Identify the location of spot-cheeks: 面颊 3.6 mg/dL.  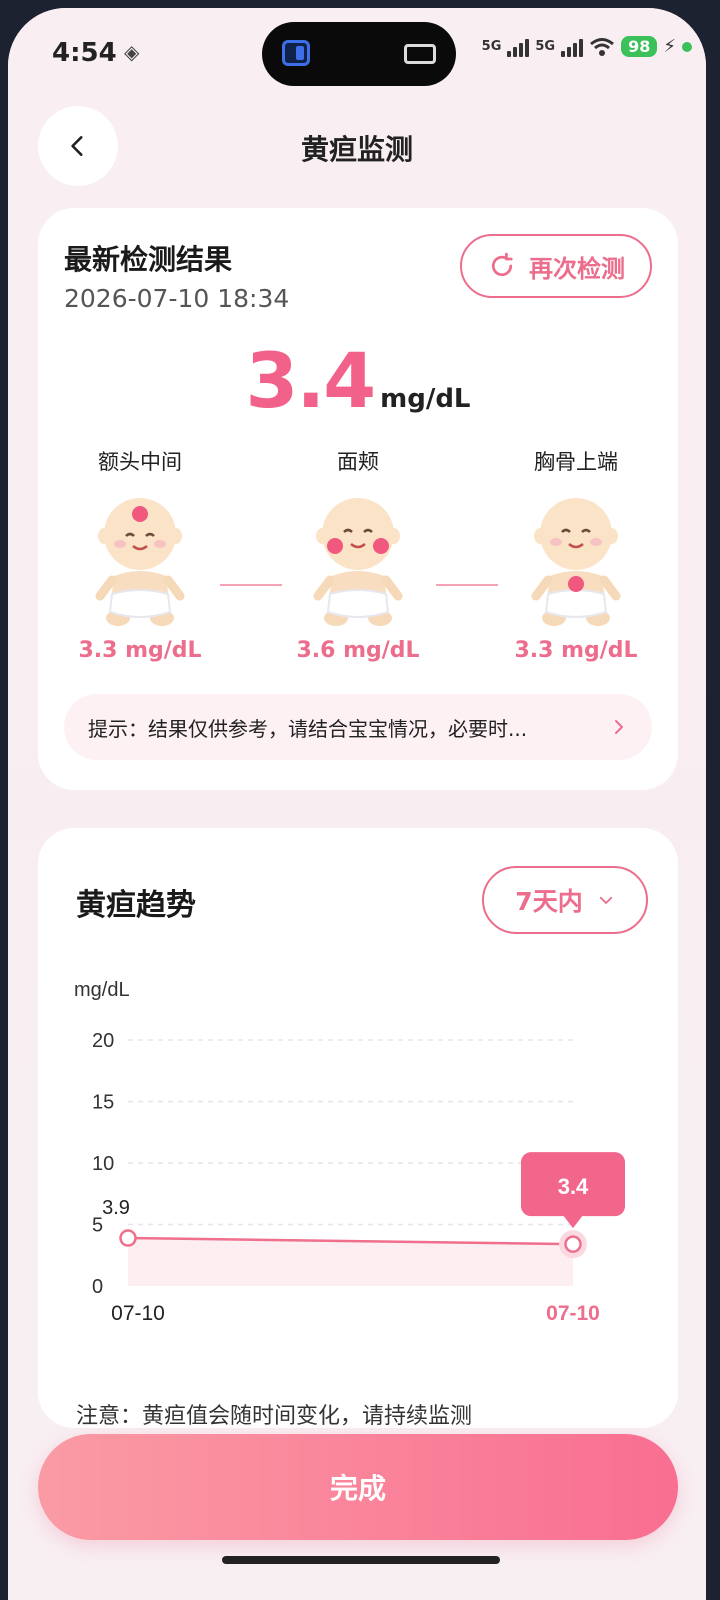
(358, 554).